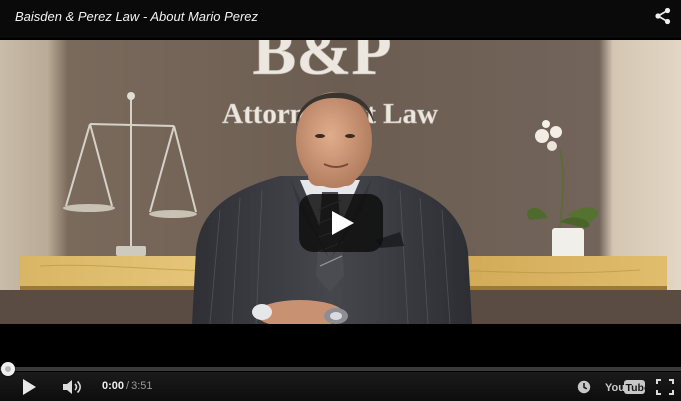 Image resolution: width=681 pixels, height=401 pixels. I want to click on progress-track, so click(340, 369).